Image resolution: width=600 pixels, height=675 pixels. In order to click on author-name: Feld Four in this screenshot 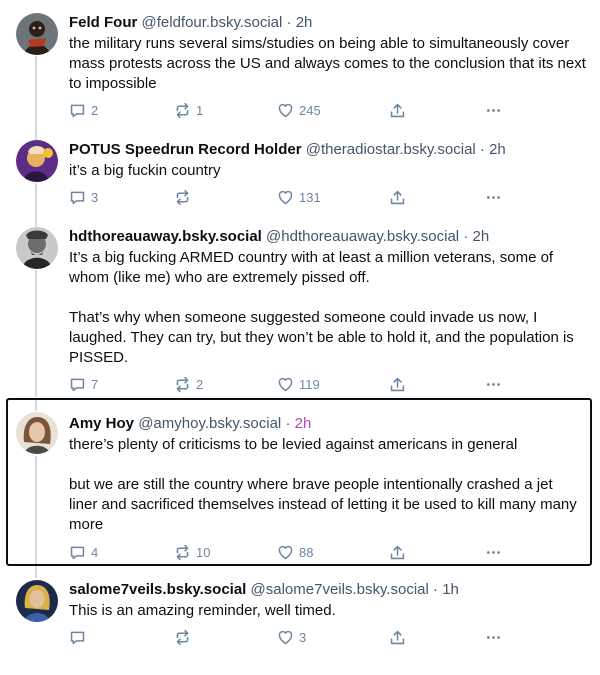, I will do `click(103, 22)`.